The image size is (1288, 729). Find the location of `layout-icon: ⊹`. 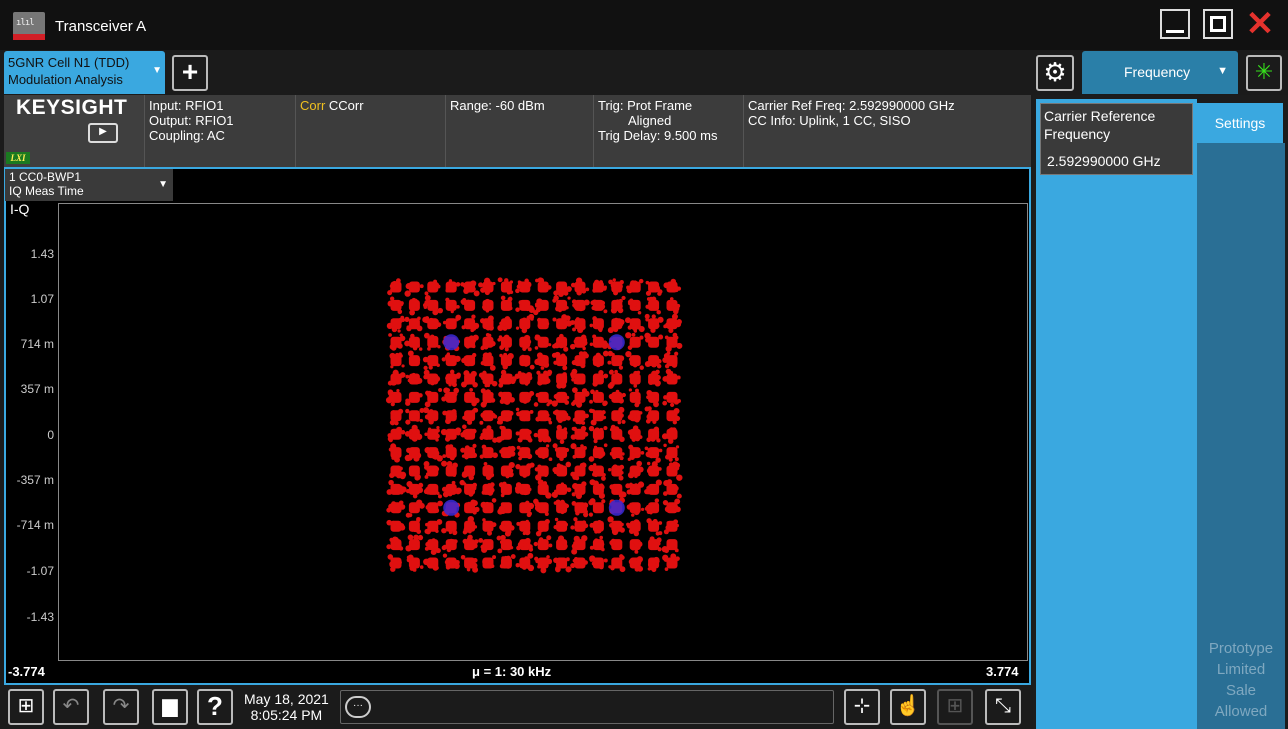

layout-icon: ⊹ is located at coordinates (862, 707).